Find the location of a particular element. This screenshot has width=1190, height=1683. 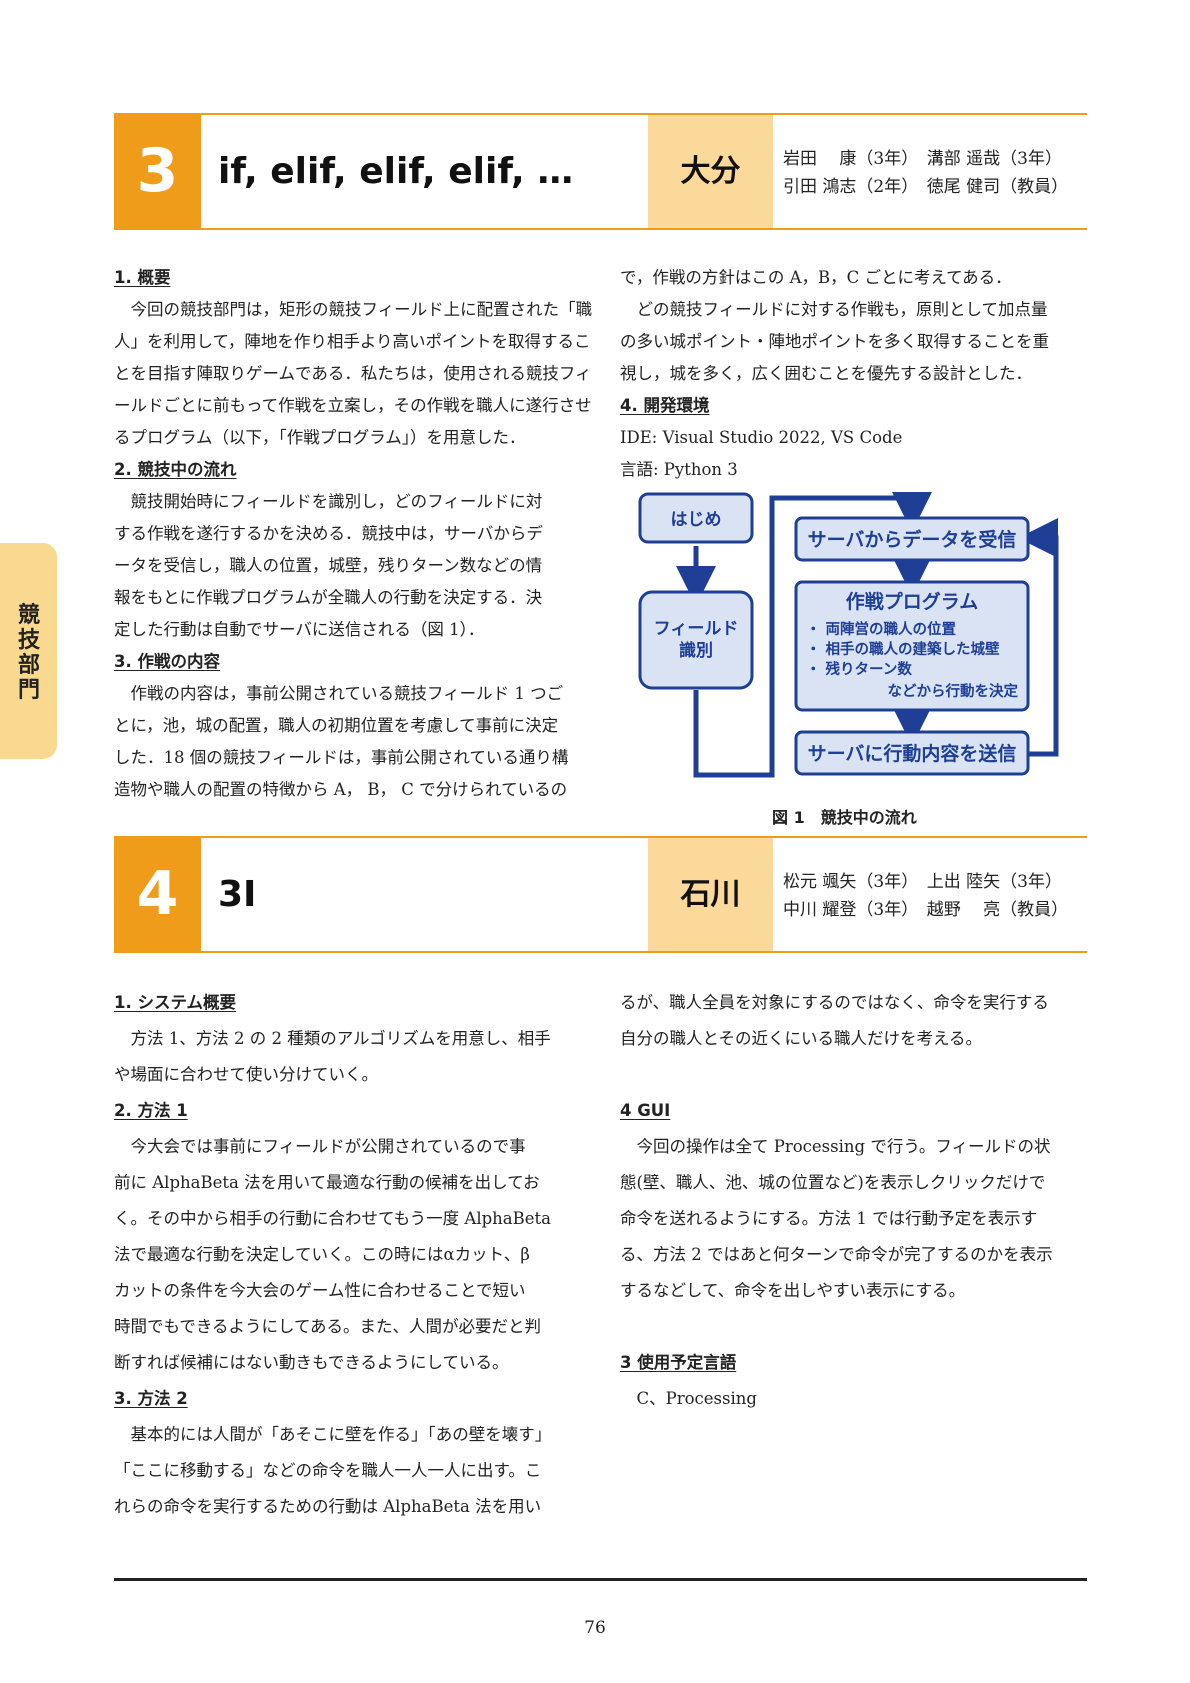

section-heading: 3. 作戦の内容 is located at coordinates (167, 661).